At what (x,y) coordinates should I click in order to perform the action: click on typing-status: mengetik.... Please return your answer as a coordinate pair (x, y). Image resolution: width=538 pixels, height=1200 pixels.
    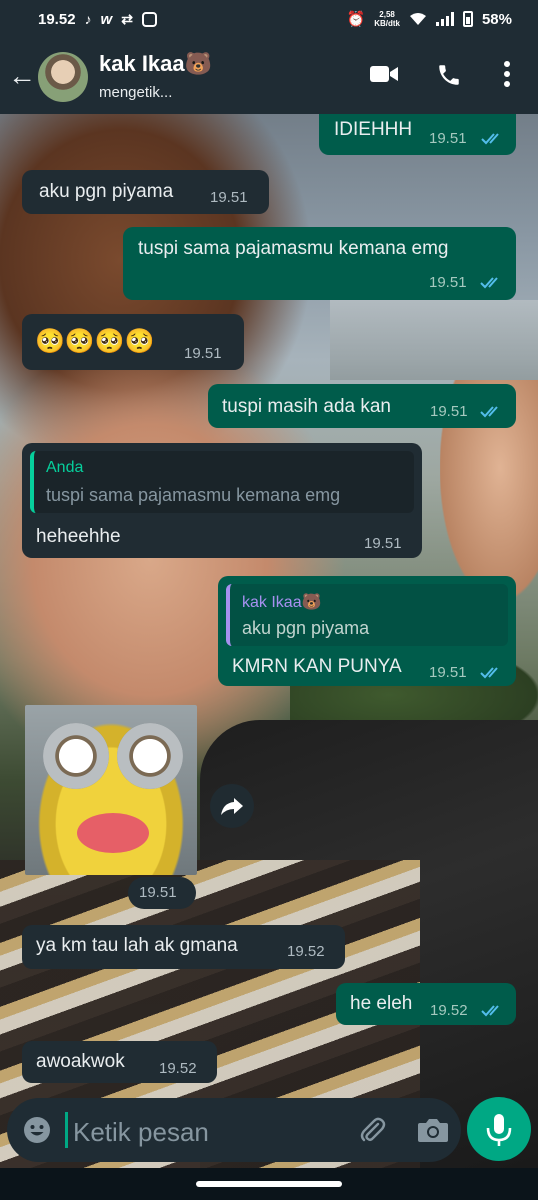
    Looking at the image, I should click on (136, 92).